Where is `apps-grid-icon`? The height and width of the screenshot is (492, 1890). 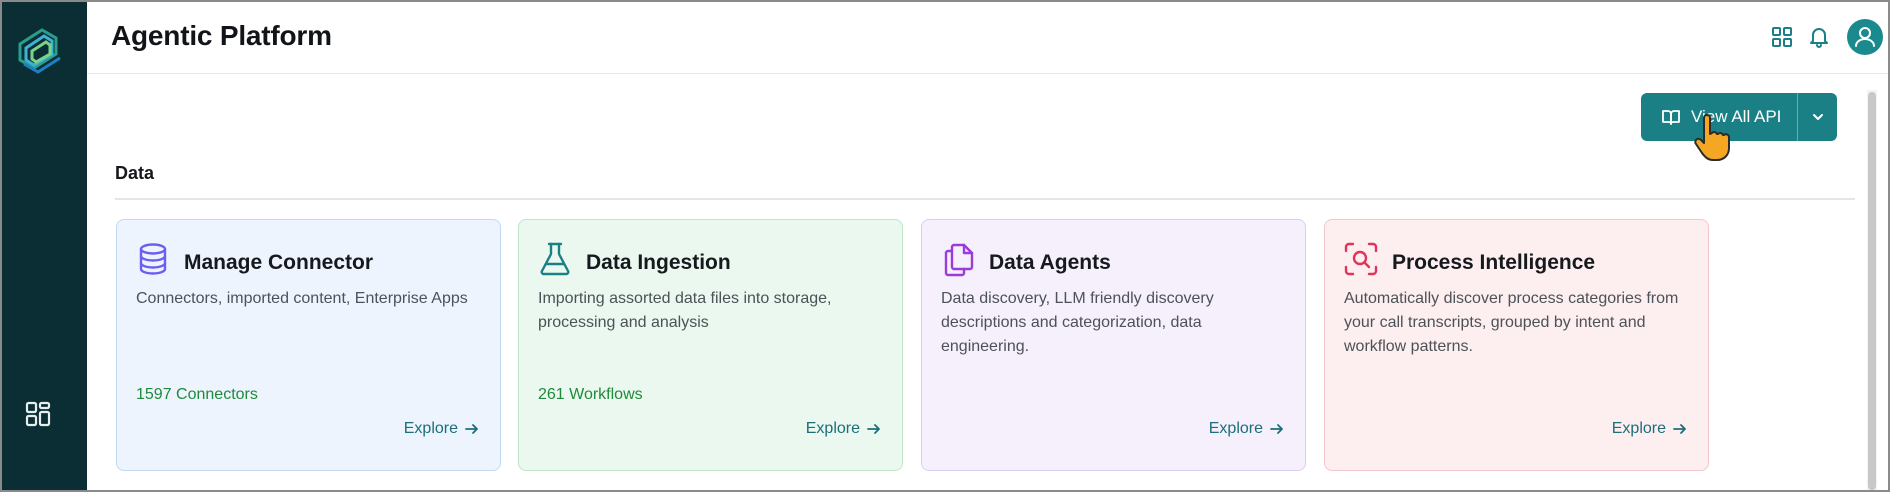 apps-grid-icon is located at coordinates (1782, 37).